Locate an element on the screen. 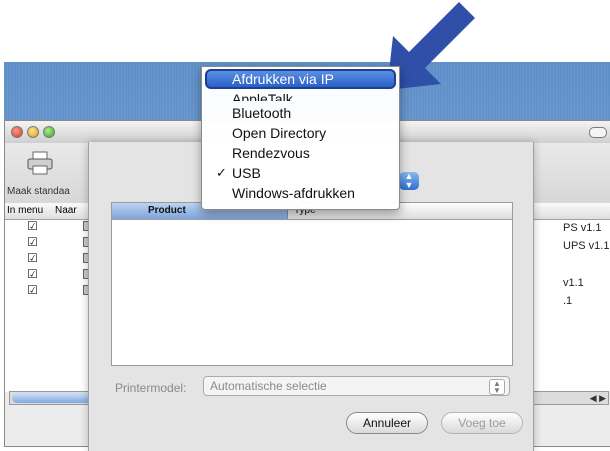  menu-item-bluetooth: Bluetooth is located at coordinates (300, 113).